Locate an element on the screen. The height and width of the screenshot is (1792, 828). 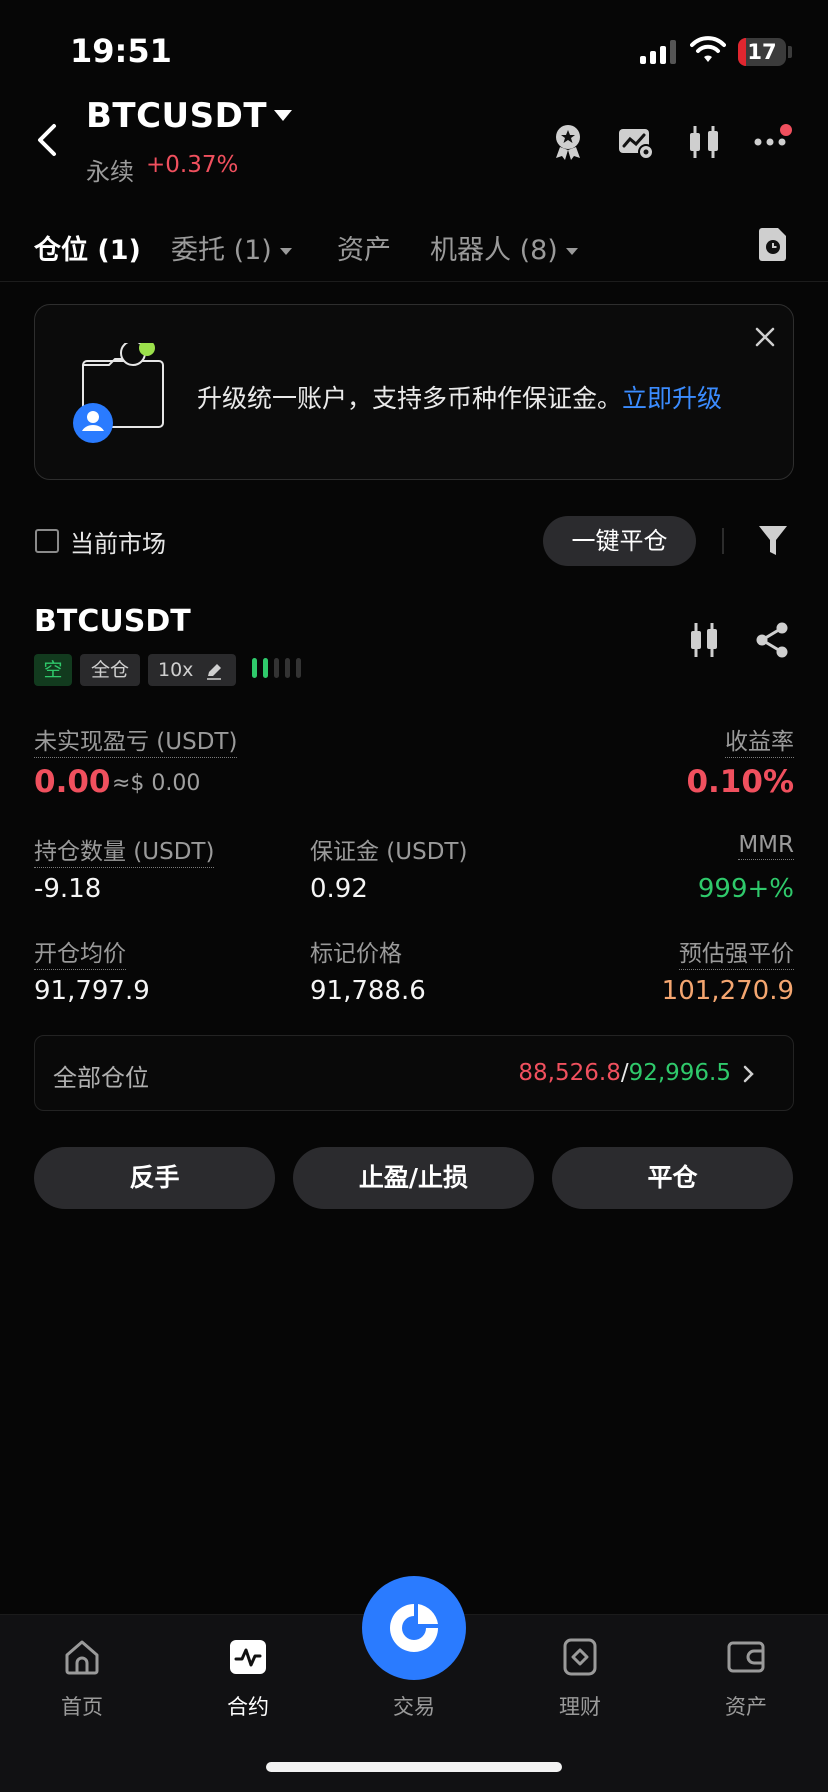
position-size-label: 持仓数量 (USDT) is located at coordinates (124, 850).